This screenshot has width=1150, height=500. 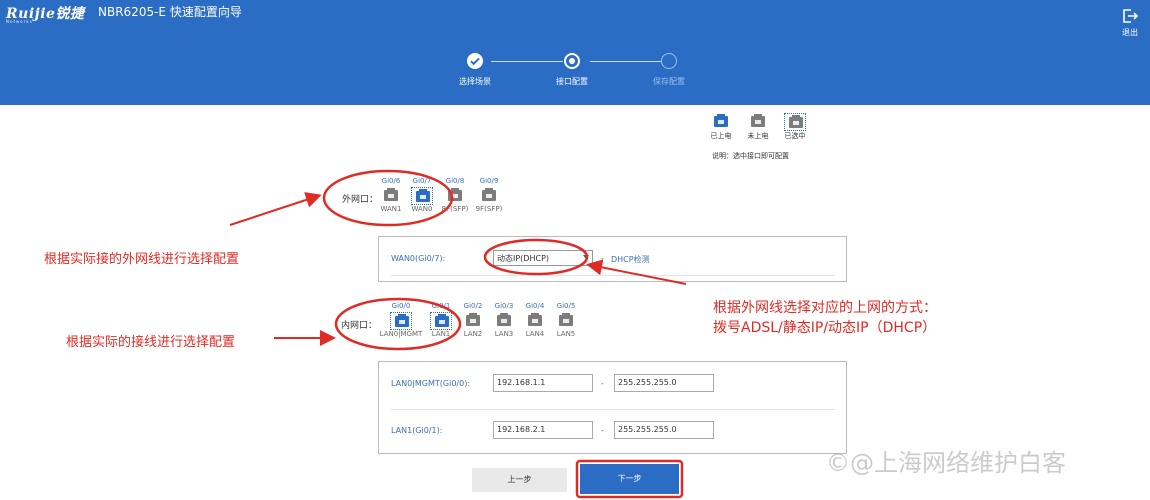 I want to click on port-name: Gi0/3, so click(x=504, y=306).